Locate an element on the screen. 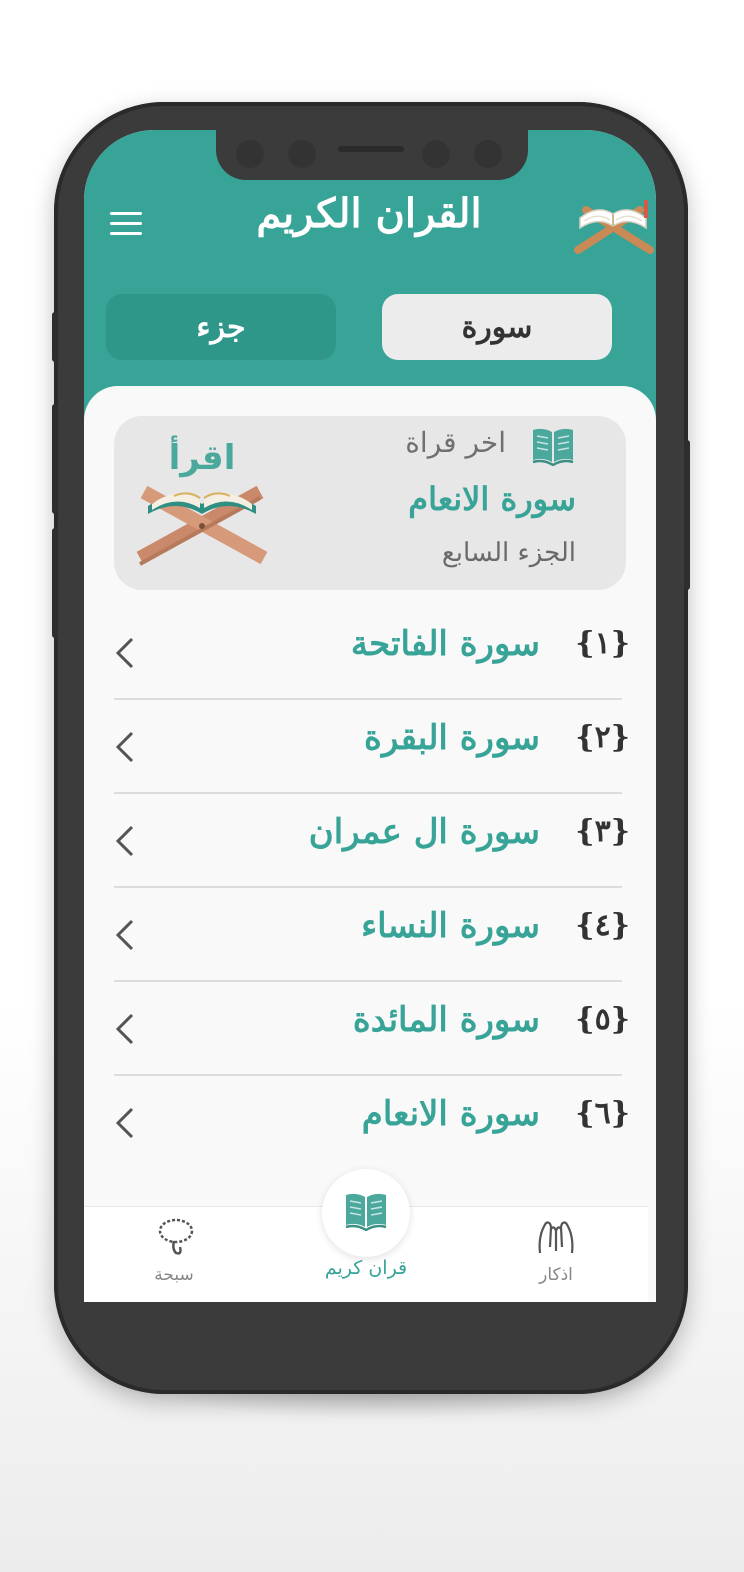 Image resolution: width=744 pixels, height=1572 pixels. surah-number: {٥} is located at coordinates (602, 1019).